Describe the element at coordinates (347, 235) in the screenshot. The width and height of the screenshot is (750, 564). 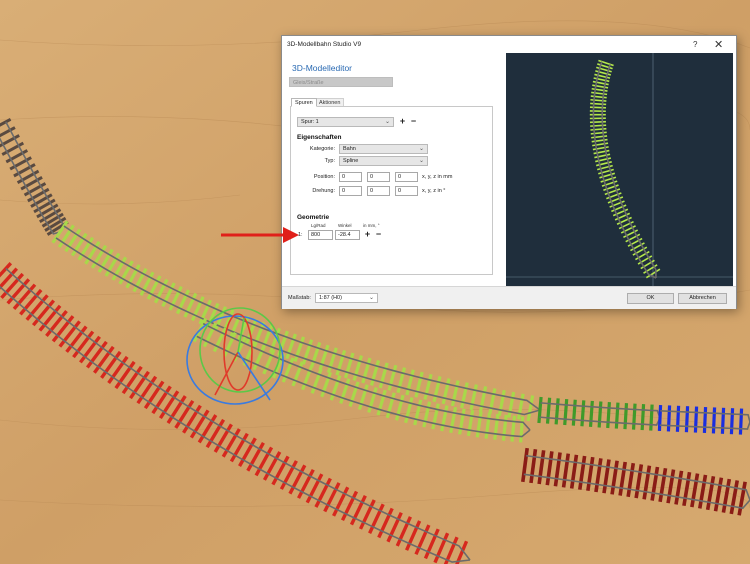
I see `angle-input: -28.4` at that location.